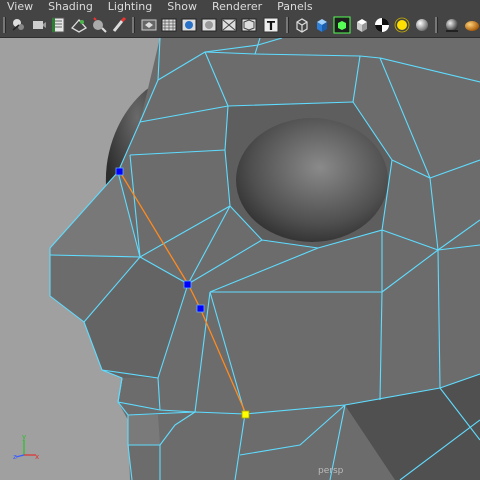  What do you see at coordinates (312, 180) in the screenshot?
I see `eyeball-sphere` at bounding box center [312, 180].